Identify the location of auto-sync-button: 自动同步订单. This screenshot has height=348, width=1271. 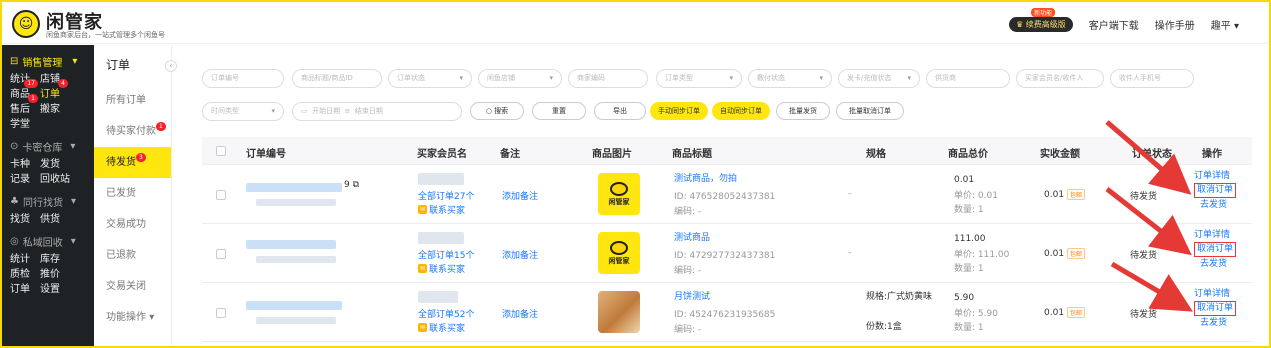
(741, 111).